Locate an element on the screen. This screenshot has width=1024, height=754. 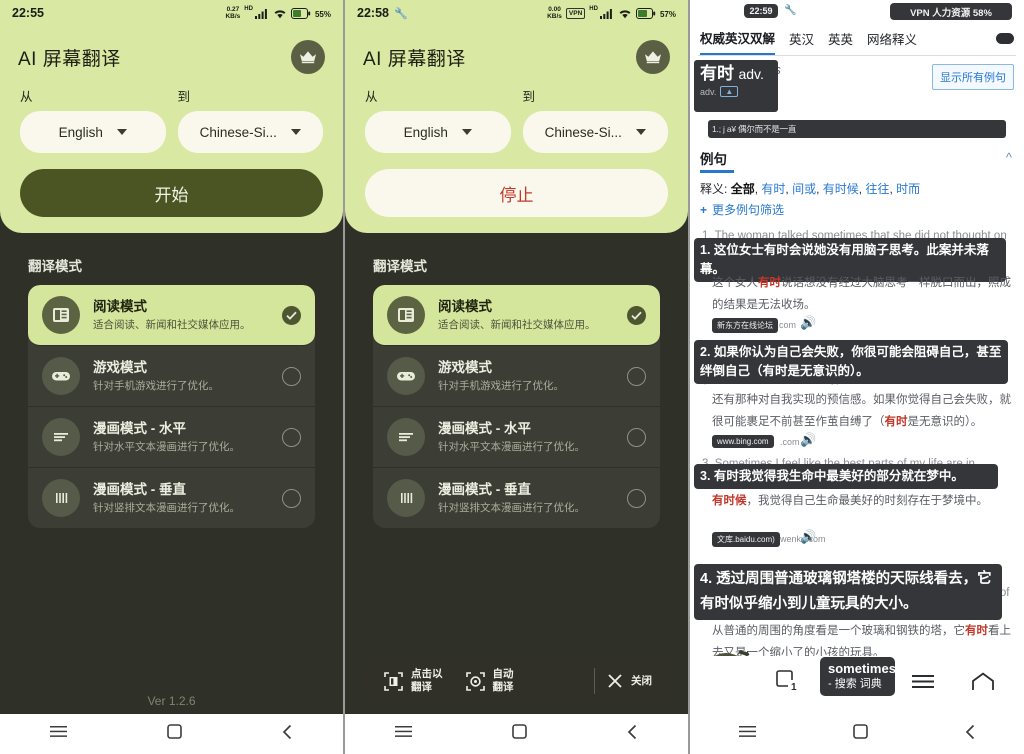
mode-desc: 针对竖排文本漫画进行了优化。 is located at coordinates (166, 507).